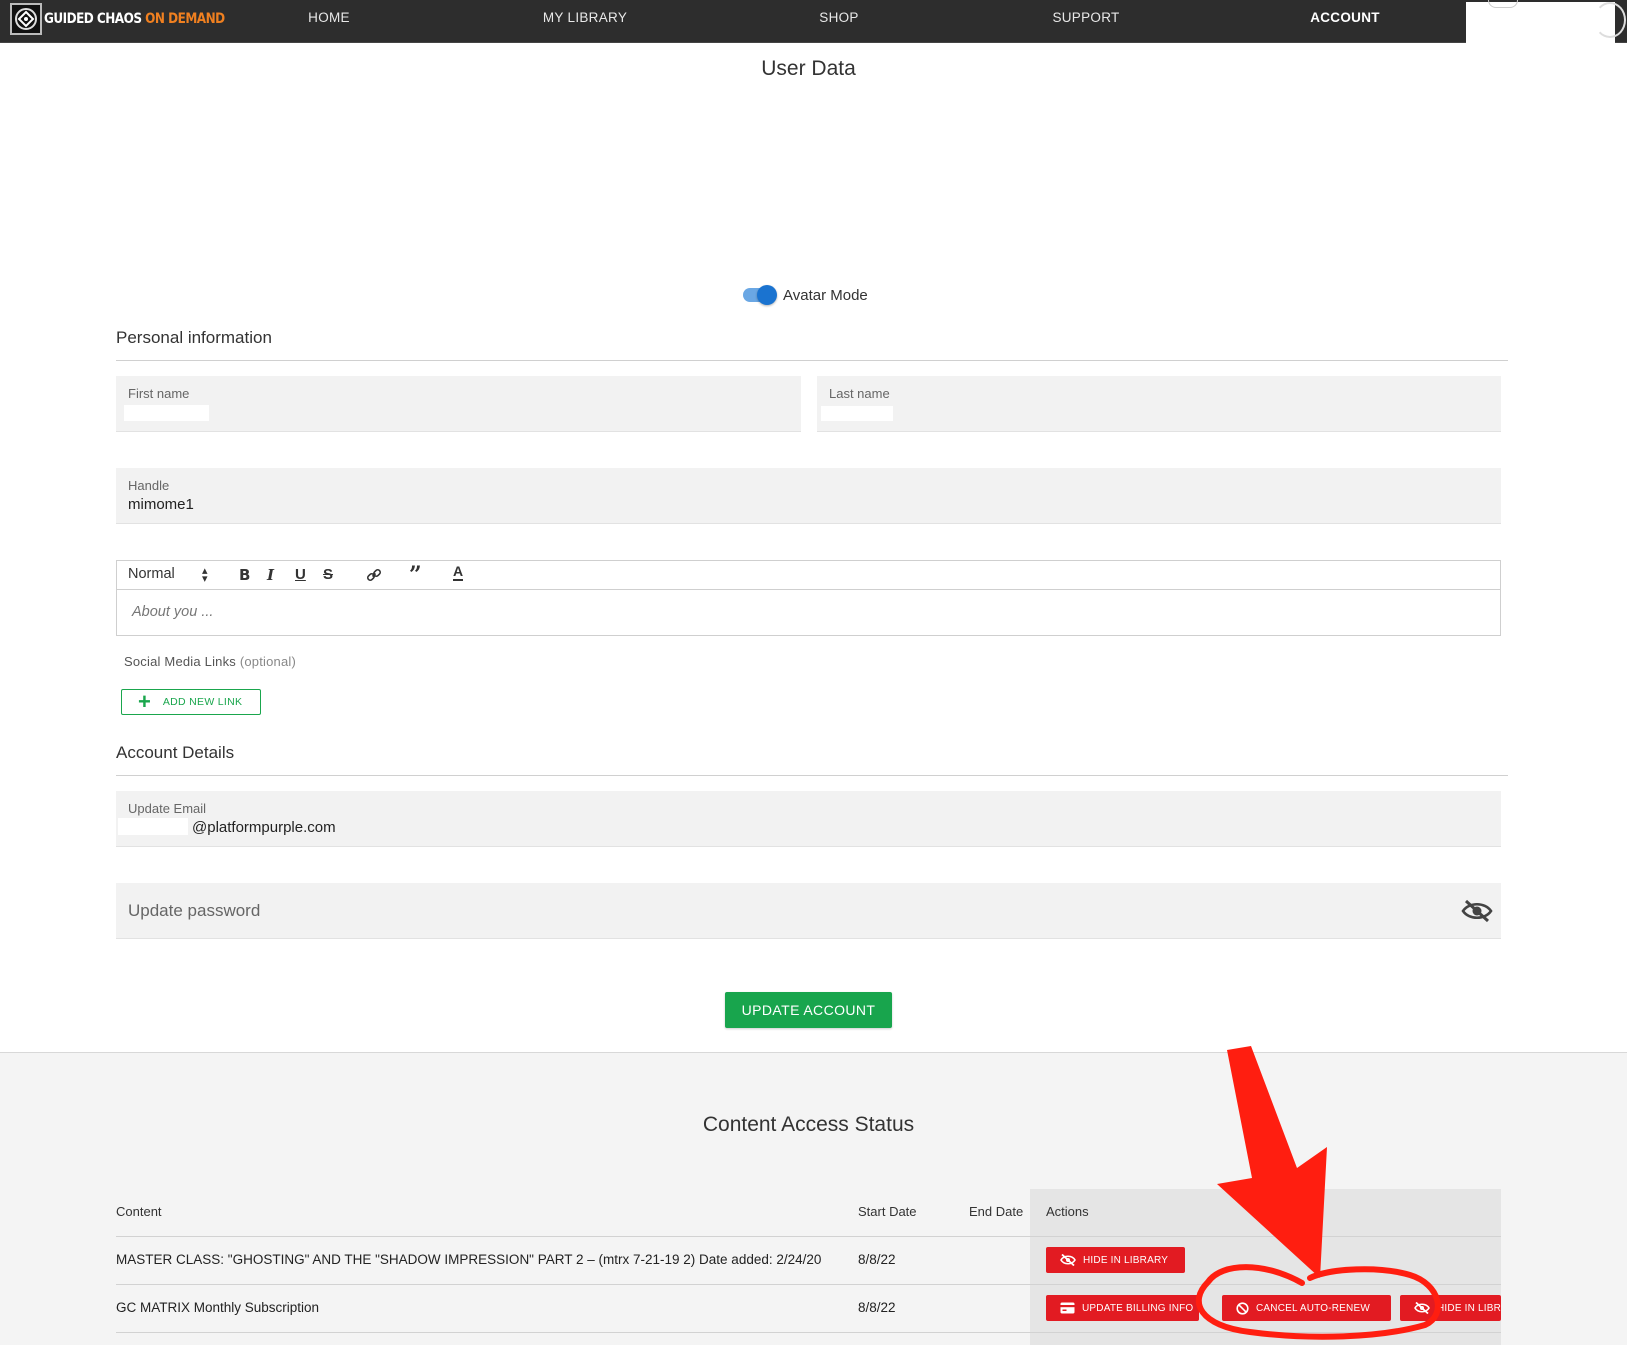 The width and height of the screenshot is (1627, 1345). What do you see at coordinates (194, 910) in the screenshot?
I see `password-placeholder: Update password` at bounding box center [194, 910].